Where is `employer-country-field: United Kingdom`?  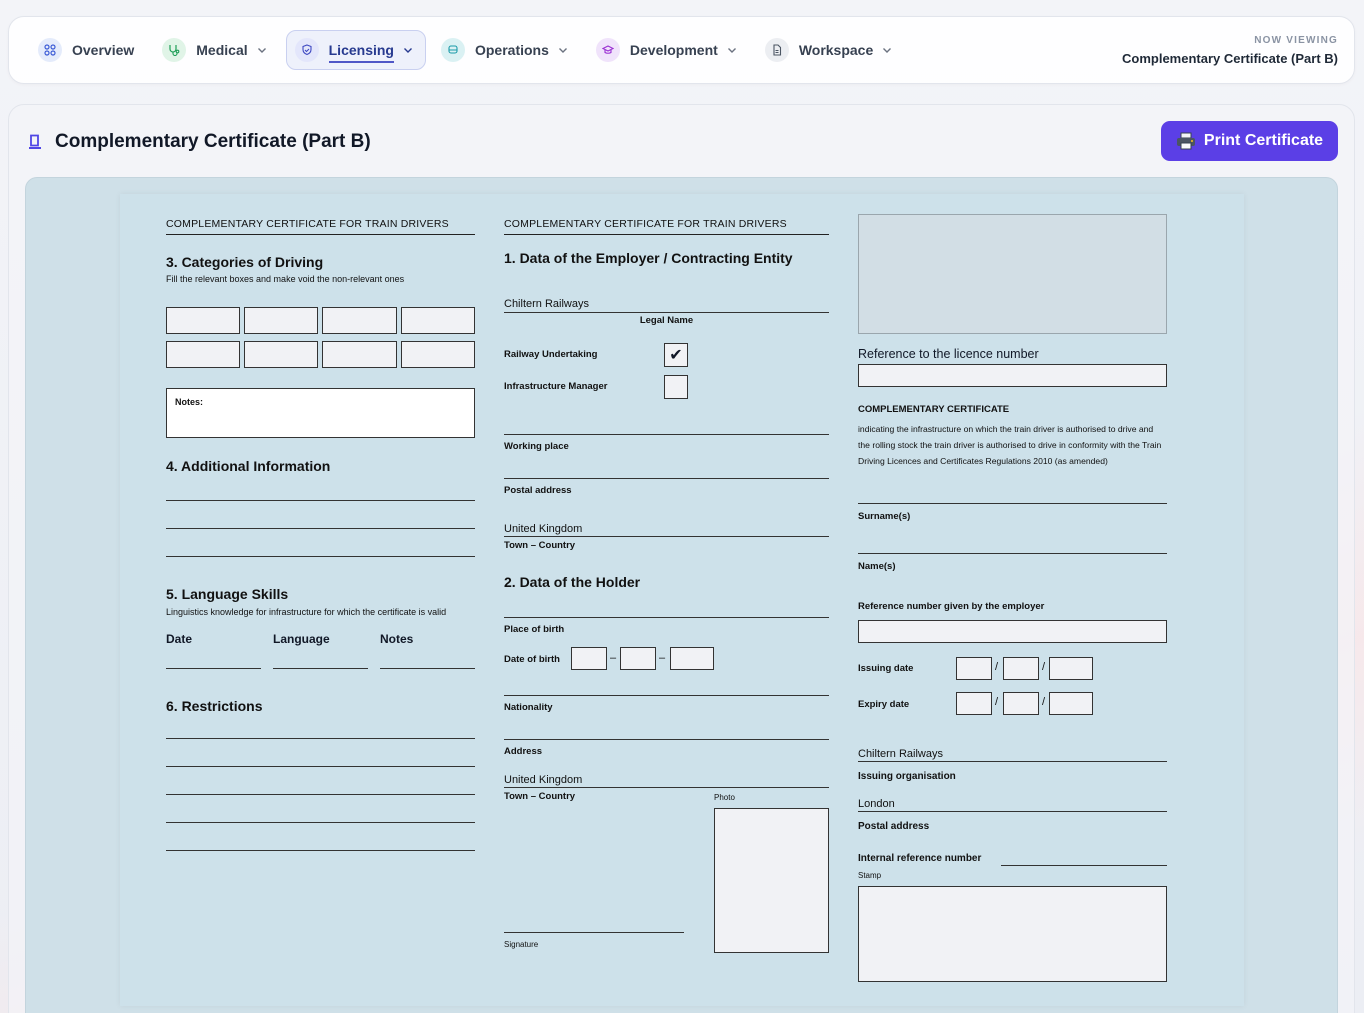 employer-country-field: United Kingdom is located at coordinates (666, 530).